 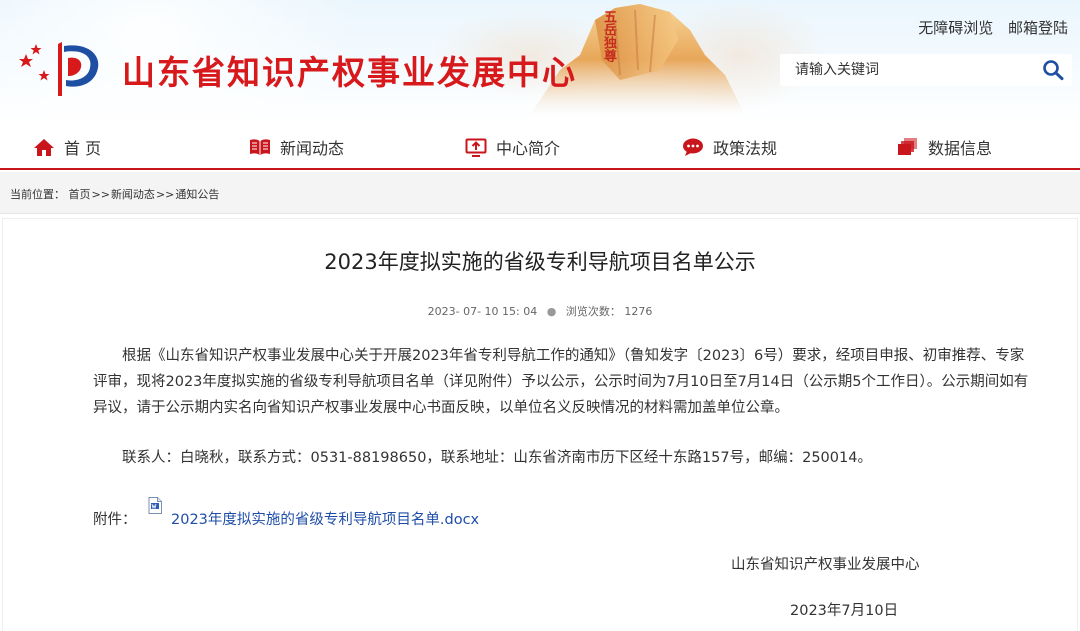 I want to click on nav-item-label: 中心简介, so click(x=528, y=148).